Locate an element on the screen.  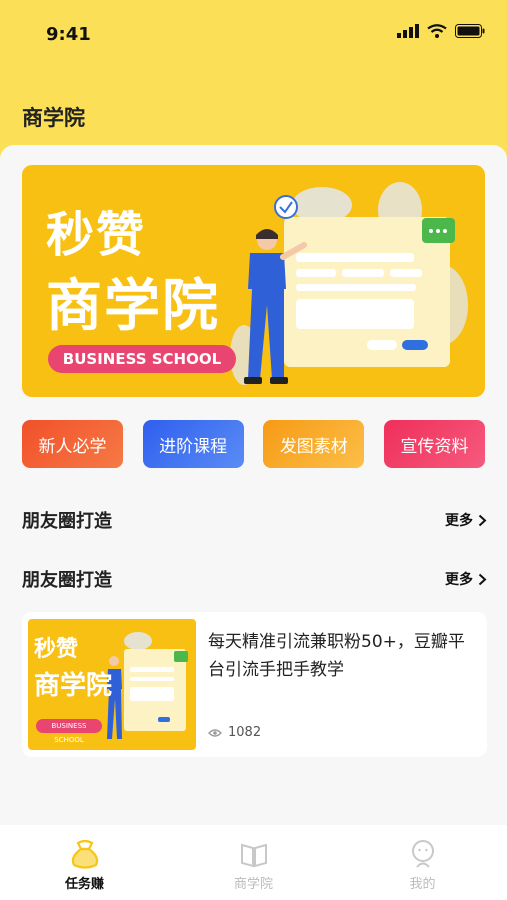
status-bar: 9:41 is located at coordinates (253, 35).